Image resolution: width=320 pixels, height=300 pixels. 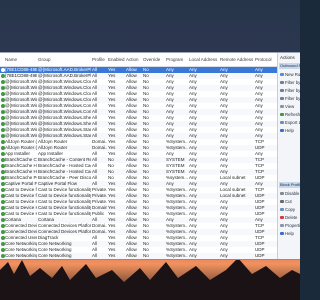 I want to click on action-delete: Delete, so click(x=289, y=217).